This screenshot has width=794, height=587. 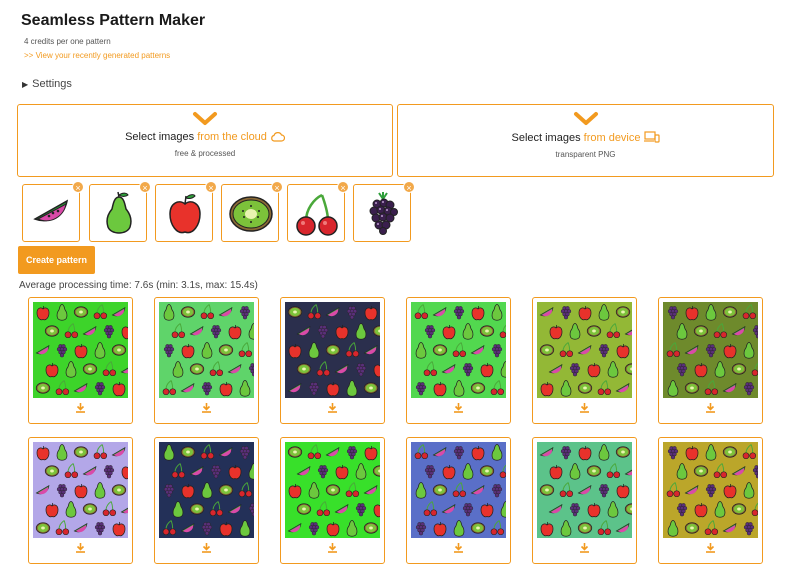 What do you see at coordinates (205, 153) in the screenshot?
I see `cloud-note: free & processed` at bounding box center [205, 153].